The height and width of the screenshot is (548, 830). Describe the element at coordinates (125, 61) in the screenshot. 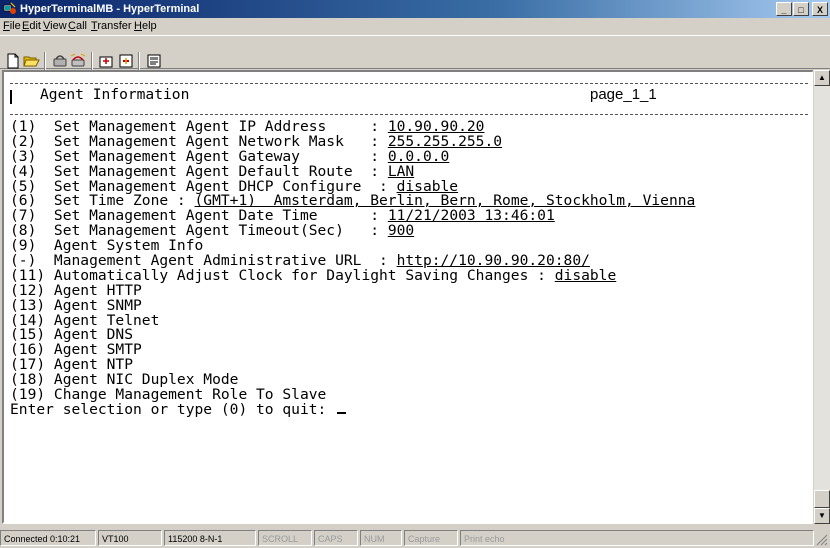

I see `receive-file-icon` at that location.